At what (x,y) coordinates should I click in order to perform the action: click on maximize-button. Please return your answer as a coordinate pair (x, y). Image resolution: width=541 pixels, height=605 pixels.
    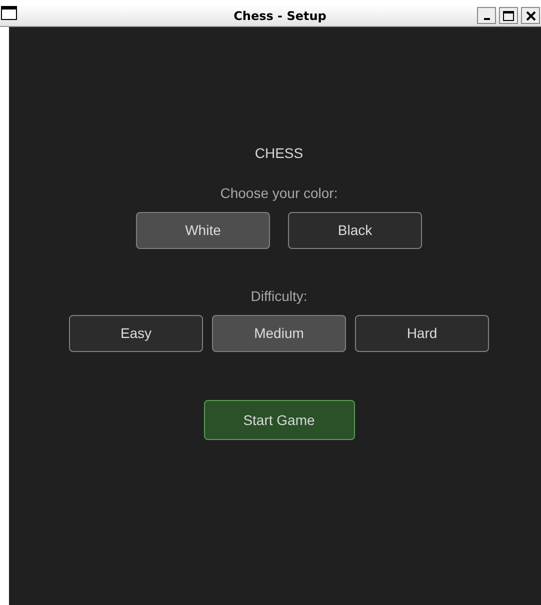
    Looking at the image, I should click on (508, 15).